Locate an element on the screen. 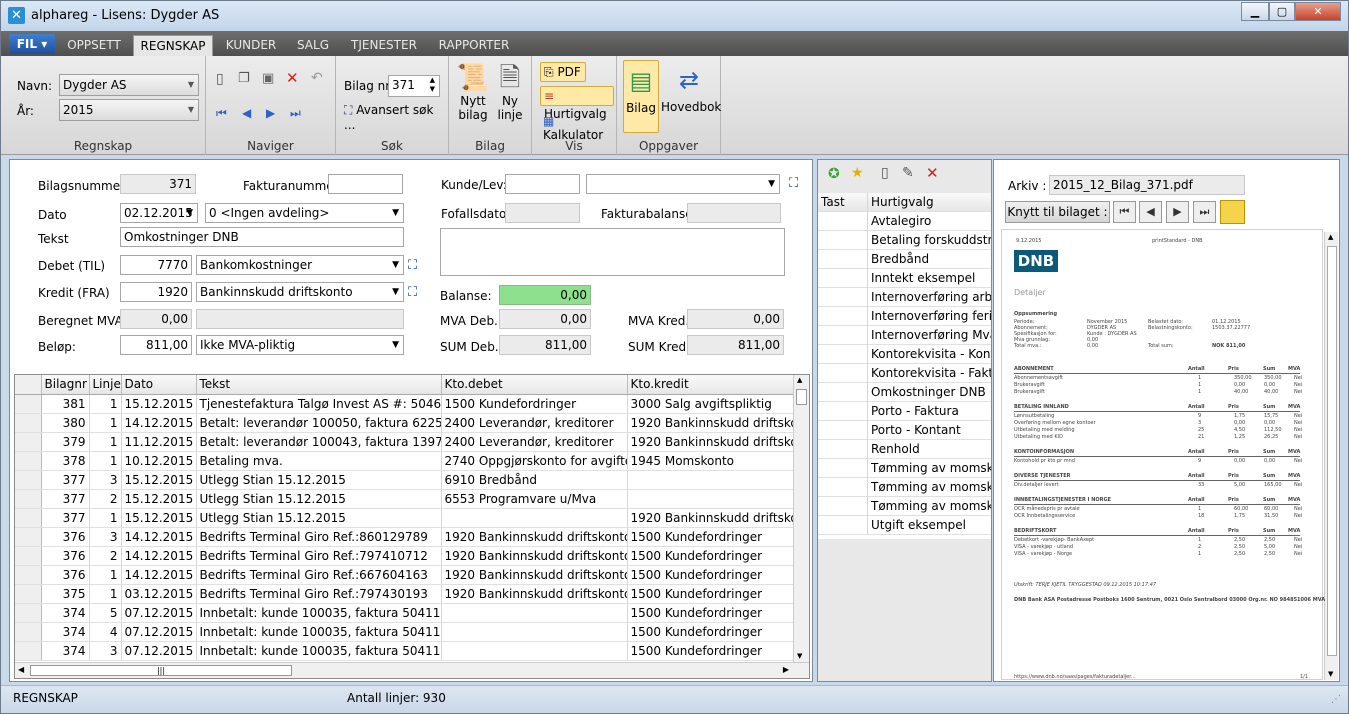  cell-tekst: Bedrifts Terminal Giro Ref.:797430193 is located at coordinates (319, 594).